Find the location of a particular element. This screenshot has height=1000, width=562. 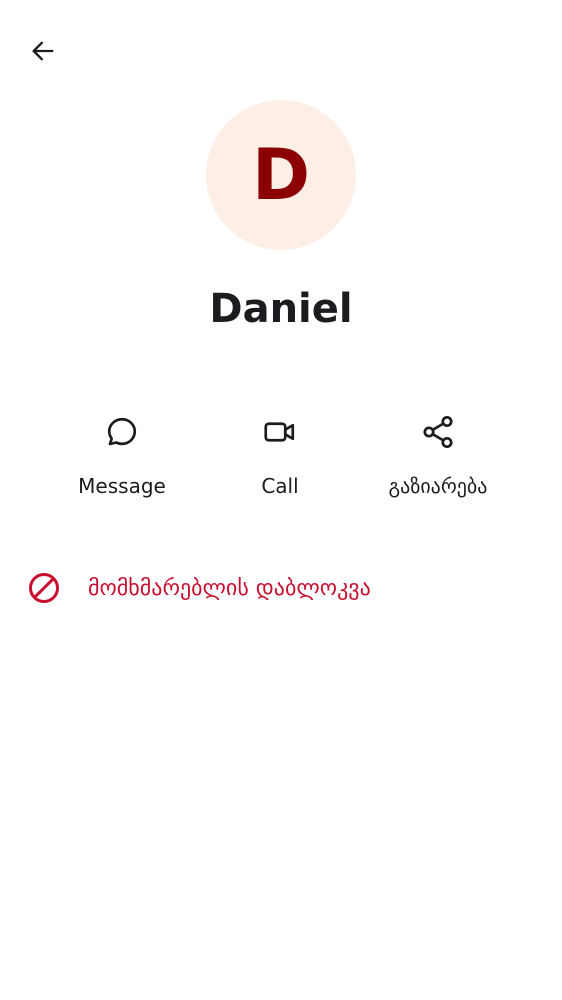

block-icon is located at coordinates (44, 588).